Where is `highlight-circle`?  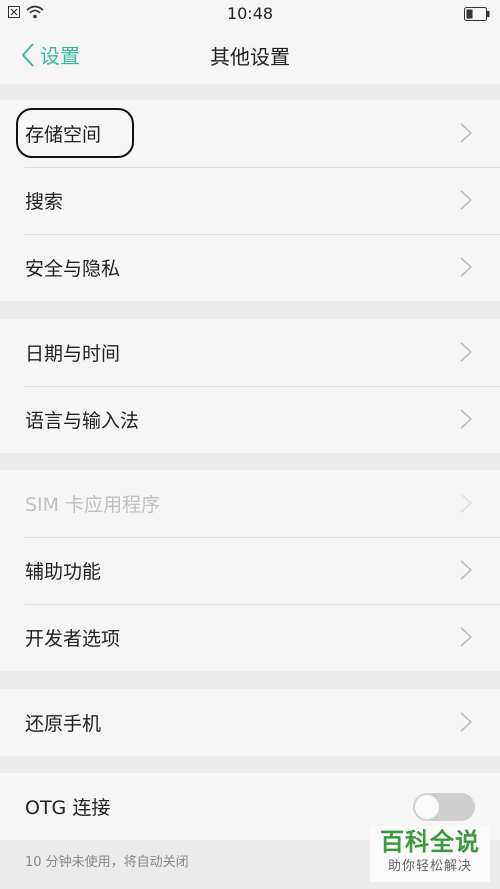 highlight-circle is located at coordinates (75, 133).